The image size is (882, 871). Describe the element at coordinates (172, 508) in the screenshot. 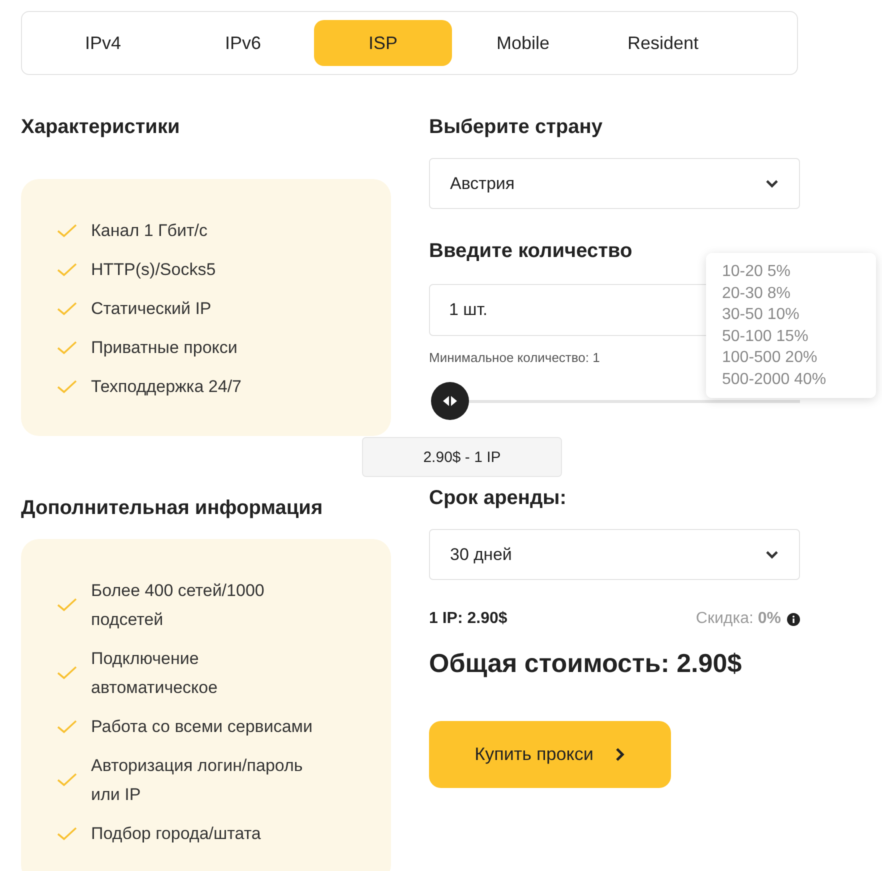

I see `section-heading: Дополнительная информация` at that location.